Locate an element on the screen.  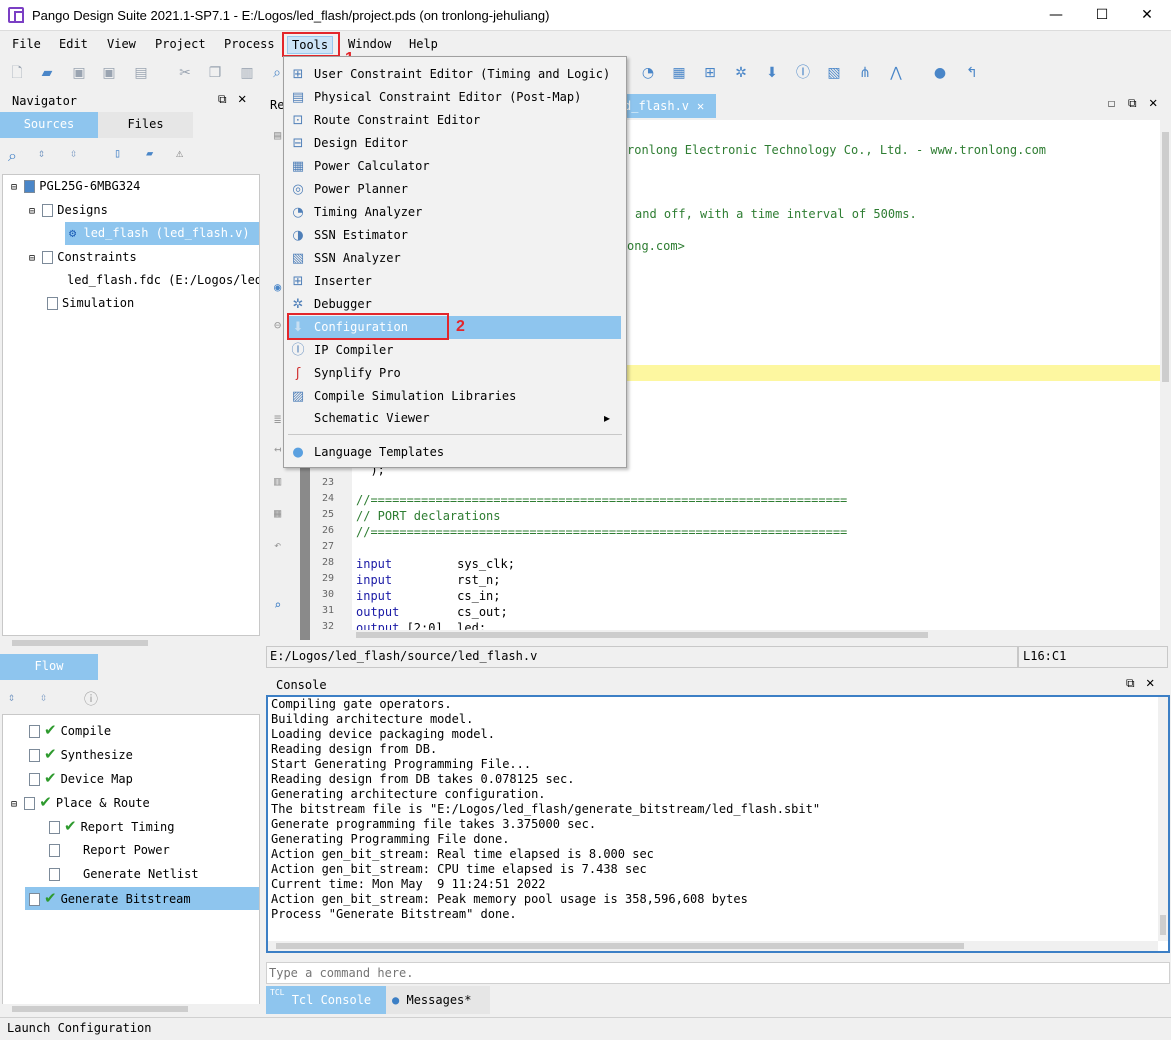
menu-edit: Edit is located at coordinates (73, 45).